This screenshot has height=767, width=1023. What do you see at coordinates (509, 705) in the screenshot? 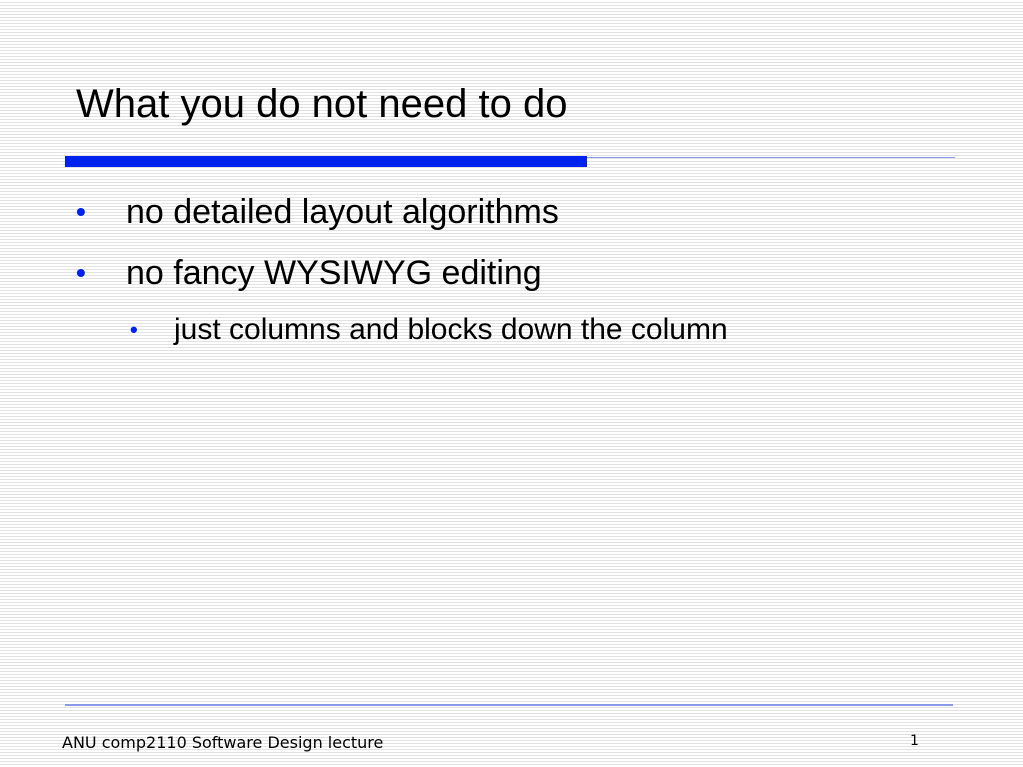
I see `footer-divider` at bounding box center [509, 705].